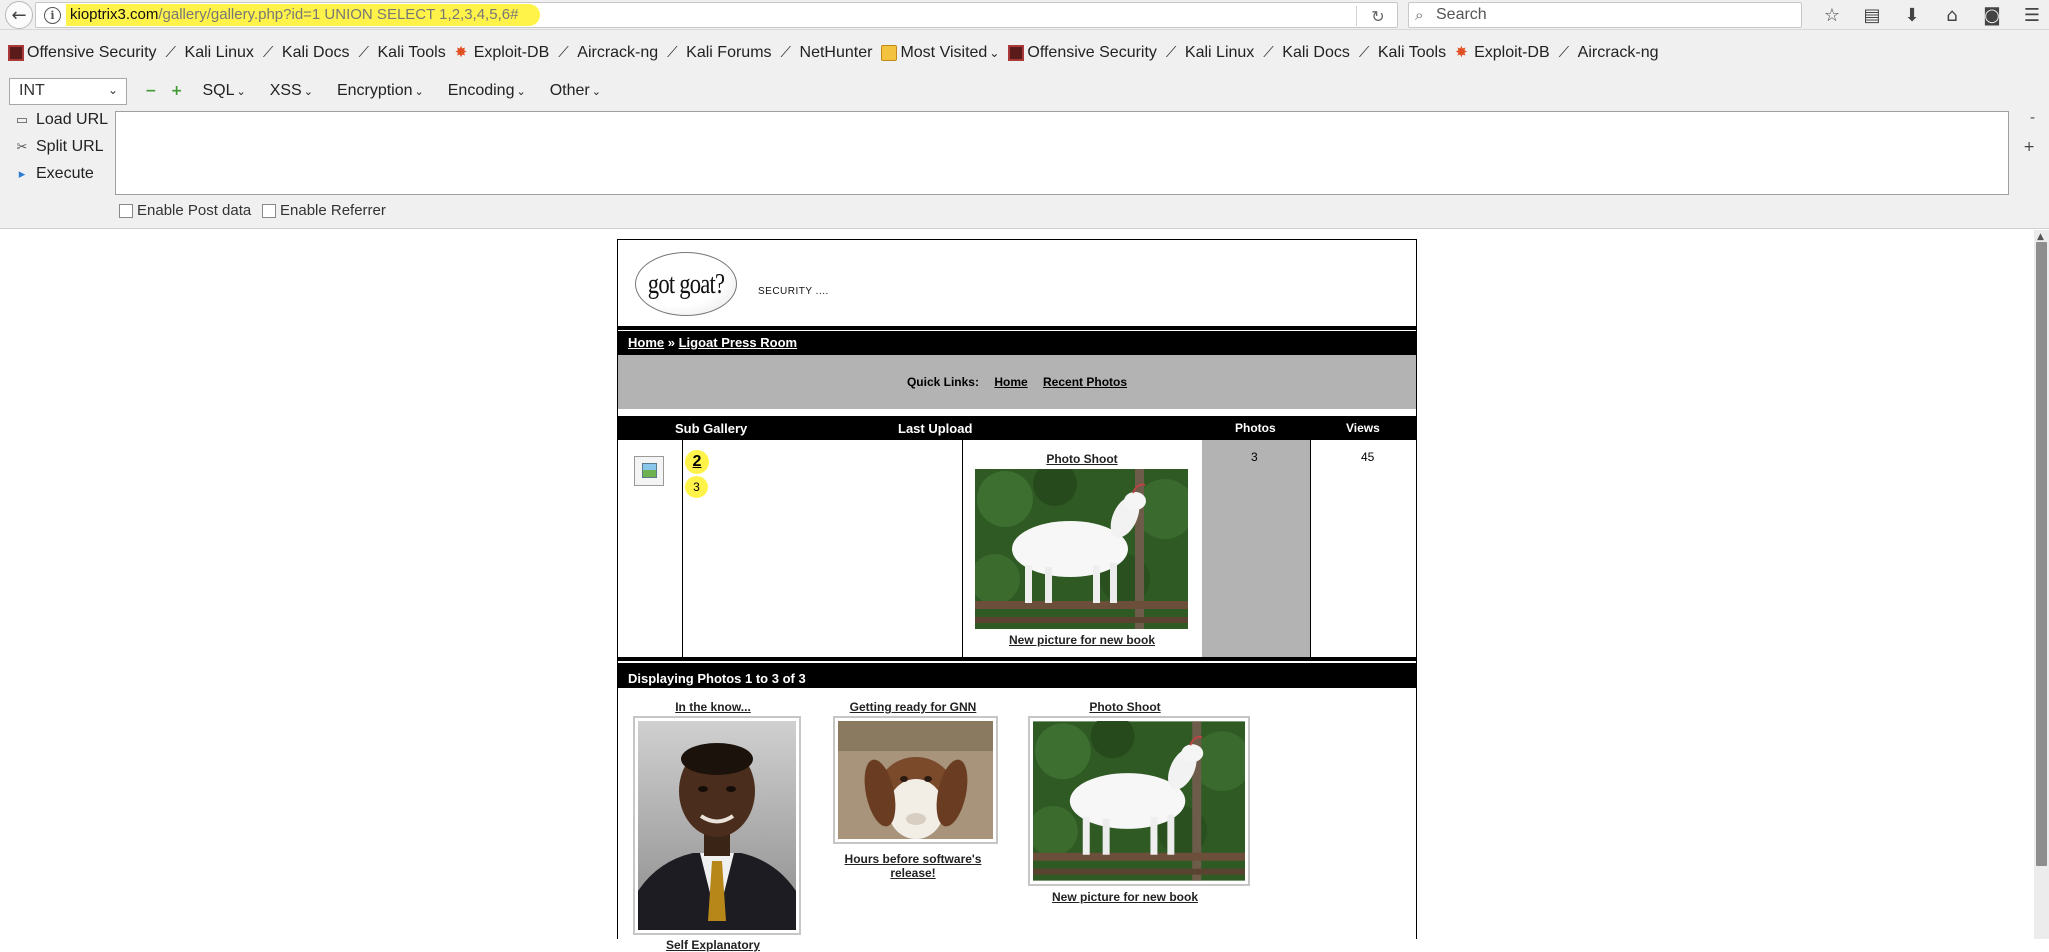 Image resolution: width=2049 pixels, height=952 pixels. Describe the element at coordinates (935, 428) in the screenshot. I see `header-last-upload: Last Upload` at that location.